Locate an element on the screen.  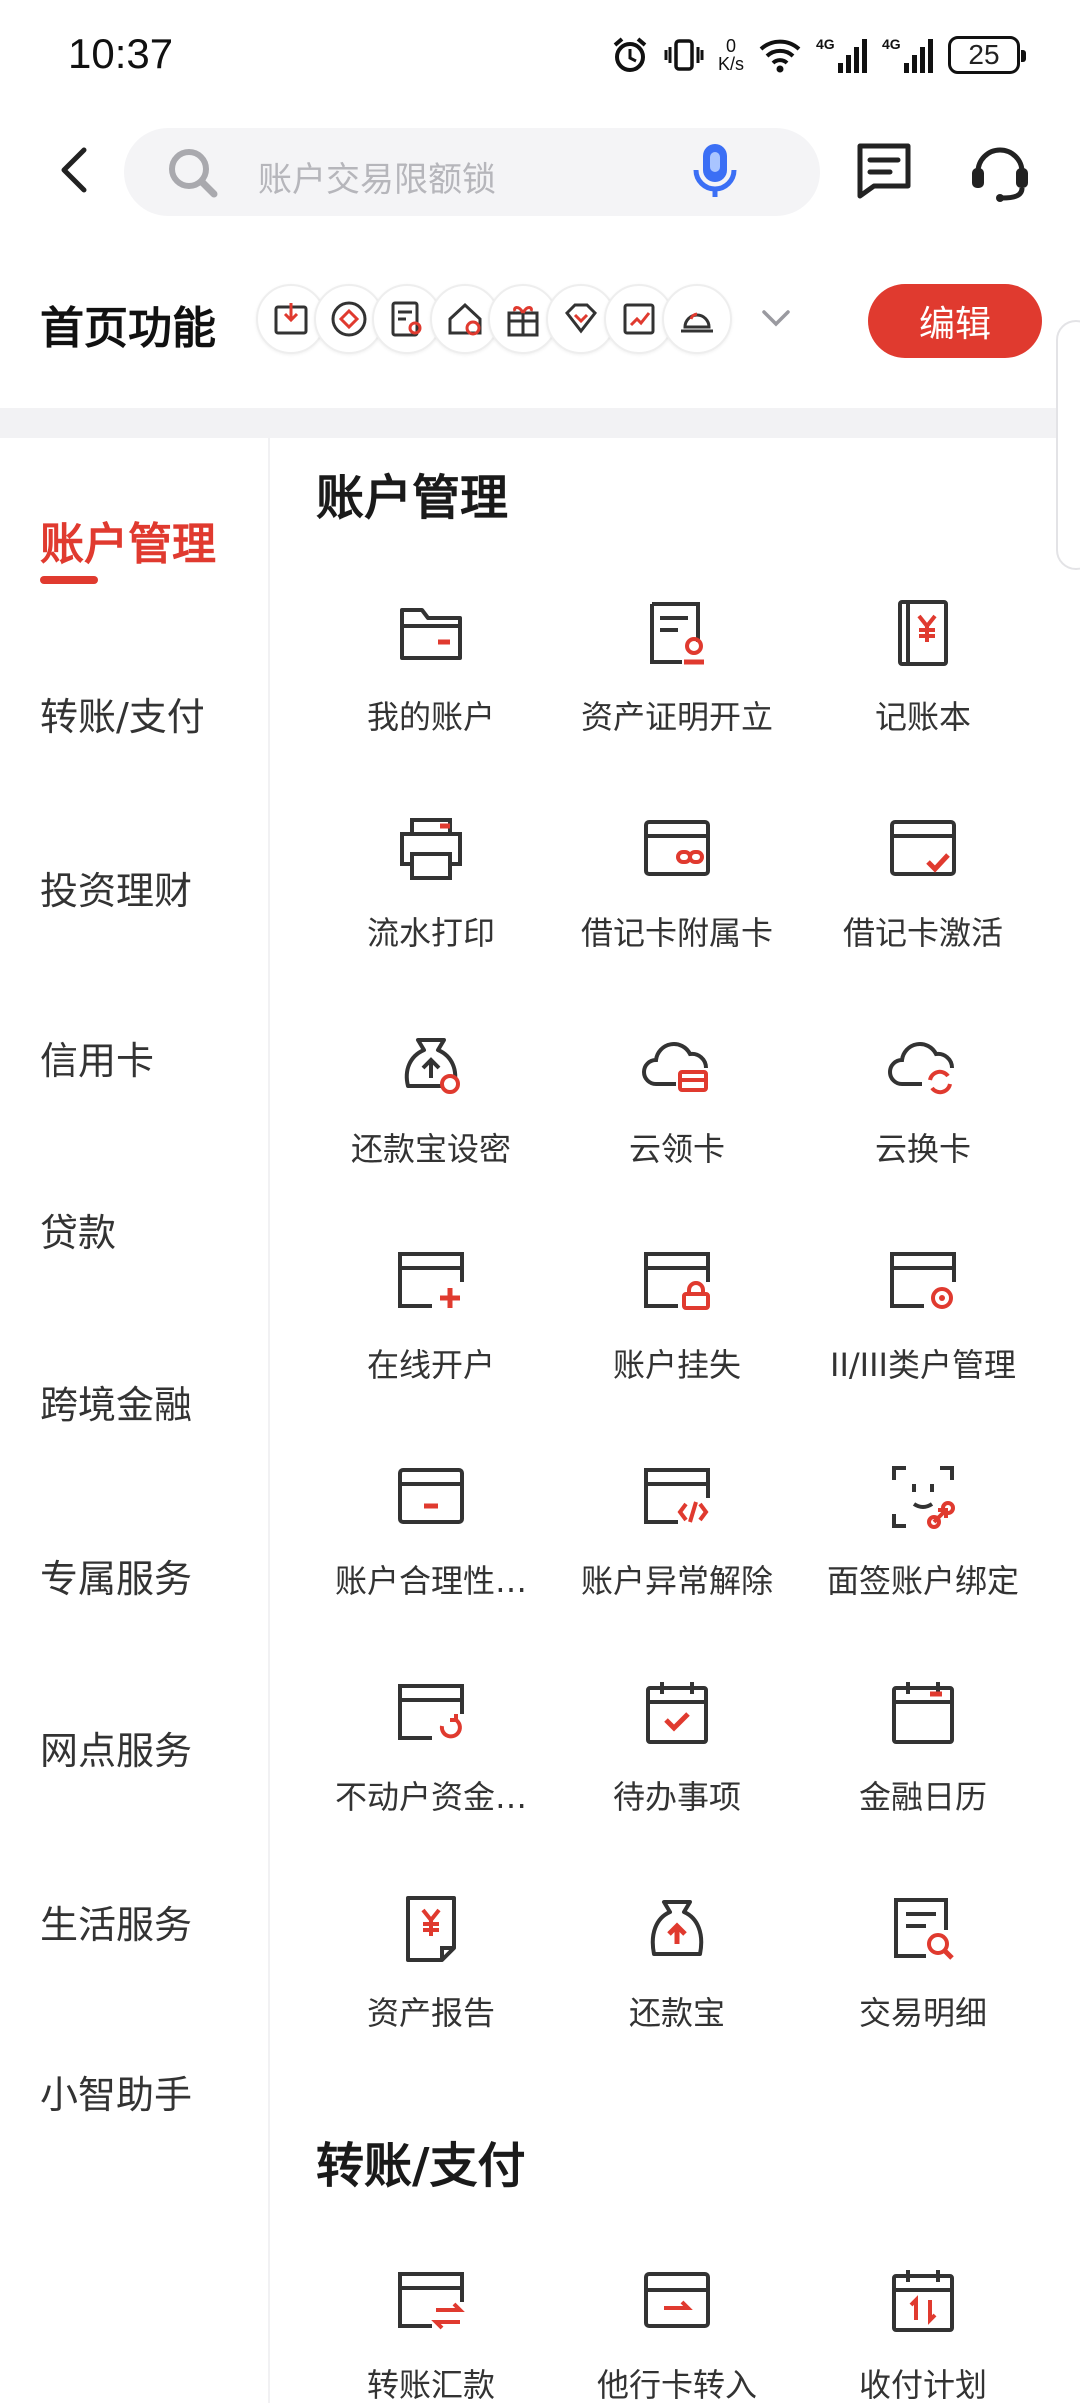
grid-item: 借记卡激活 is located at coordinates (923, 902).